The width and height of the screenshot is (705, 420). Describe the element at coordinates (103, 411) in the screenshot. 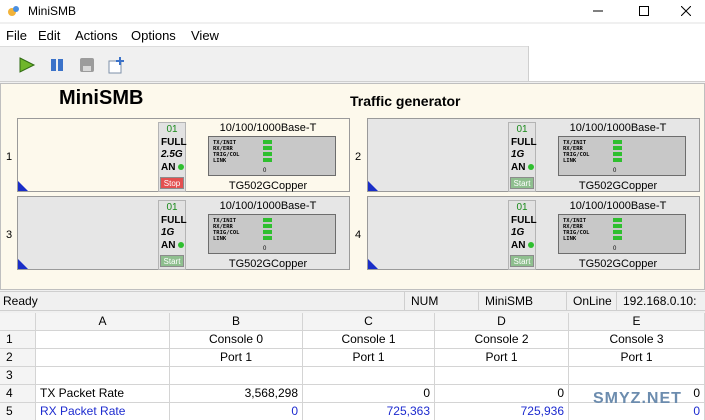

I see `grid-cell: RX Packet Rate` at that location.